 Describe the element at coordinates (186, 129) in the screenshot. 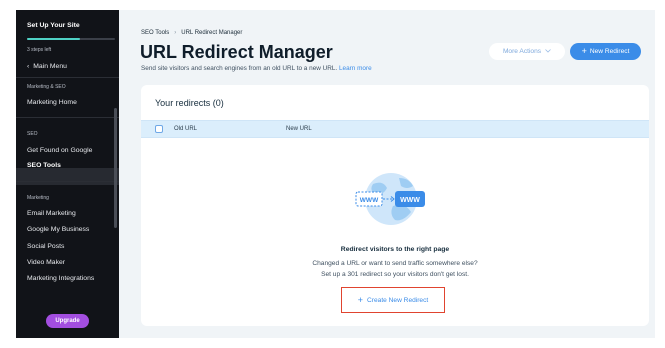

I see `column-old-url: Old URL` at that location.